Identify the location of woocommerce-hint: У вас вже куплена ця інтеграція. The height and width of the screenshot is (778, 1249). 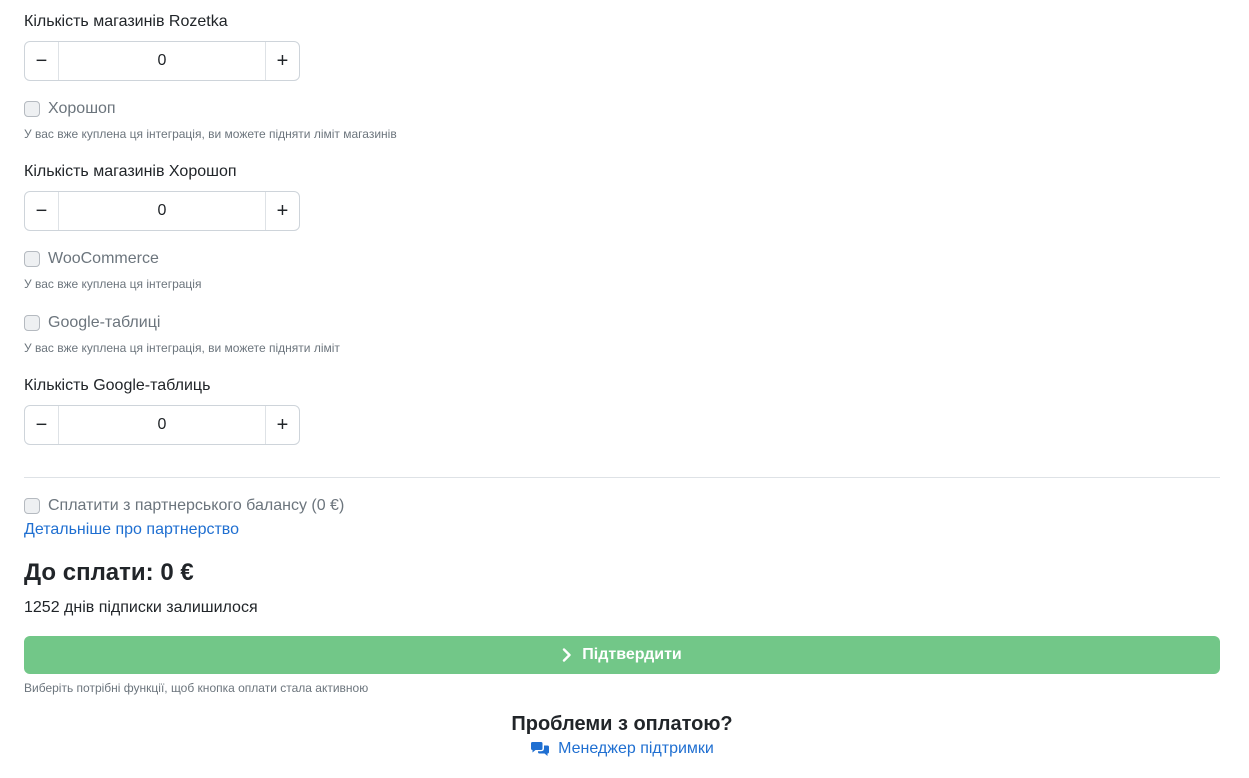
(113, 284).